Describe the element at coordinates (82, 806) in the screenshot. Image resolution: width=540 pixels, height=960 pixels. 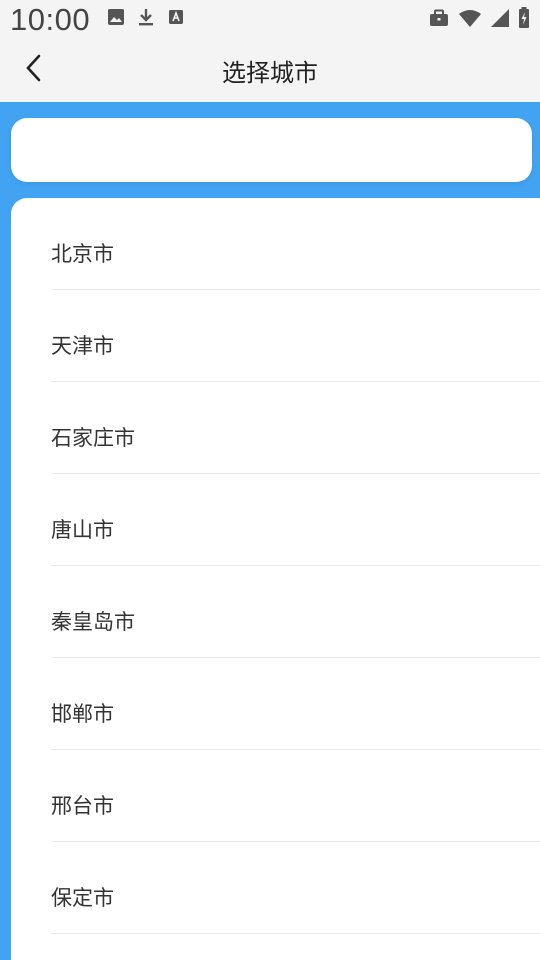
I see `city-label: 邢台市` at that location.